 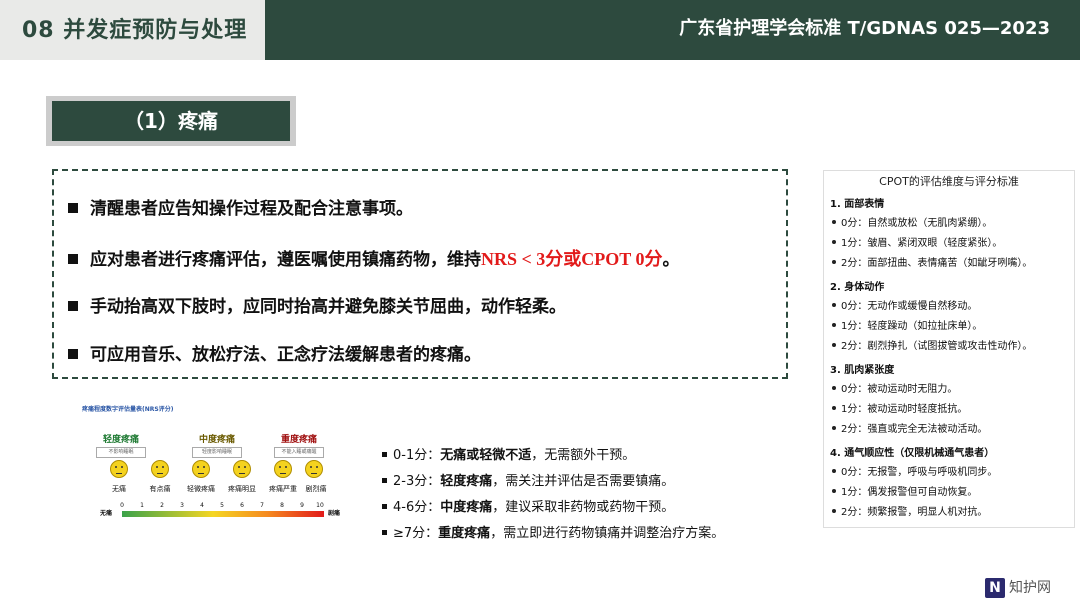 What do you see at coordinates (949, 181) in the screenshot?
I see `cpot-title: CPOT的评估维度与评分标准` at bounding box center [949, 181].